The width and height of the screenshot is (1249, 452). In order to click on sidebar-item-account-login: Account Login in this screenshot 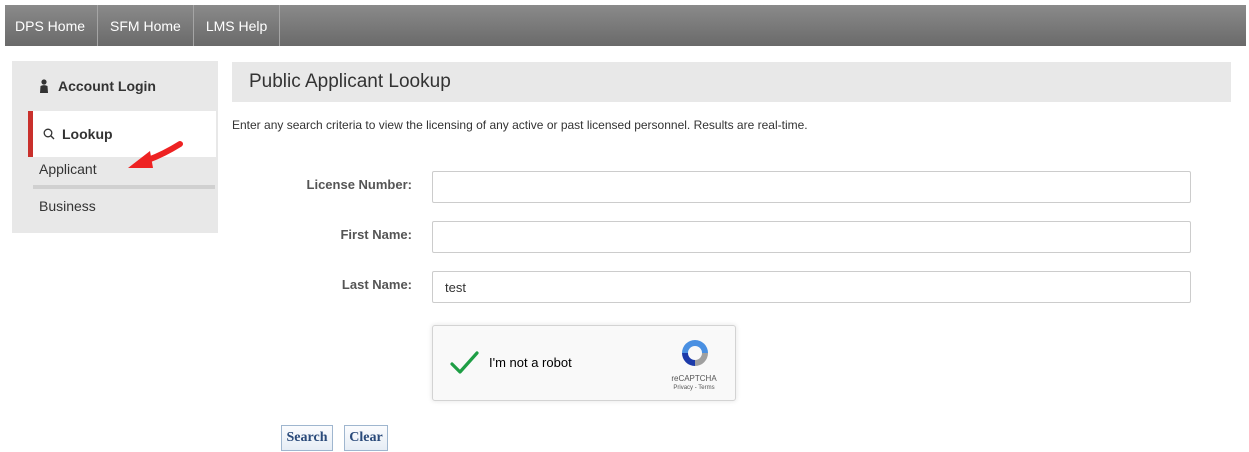, I will do `click(115, 86)`.